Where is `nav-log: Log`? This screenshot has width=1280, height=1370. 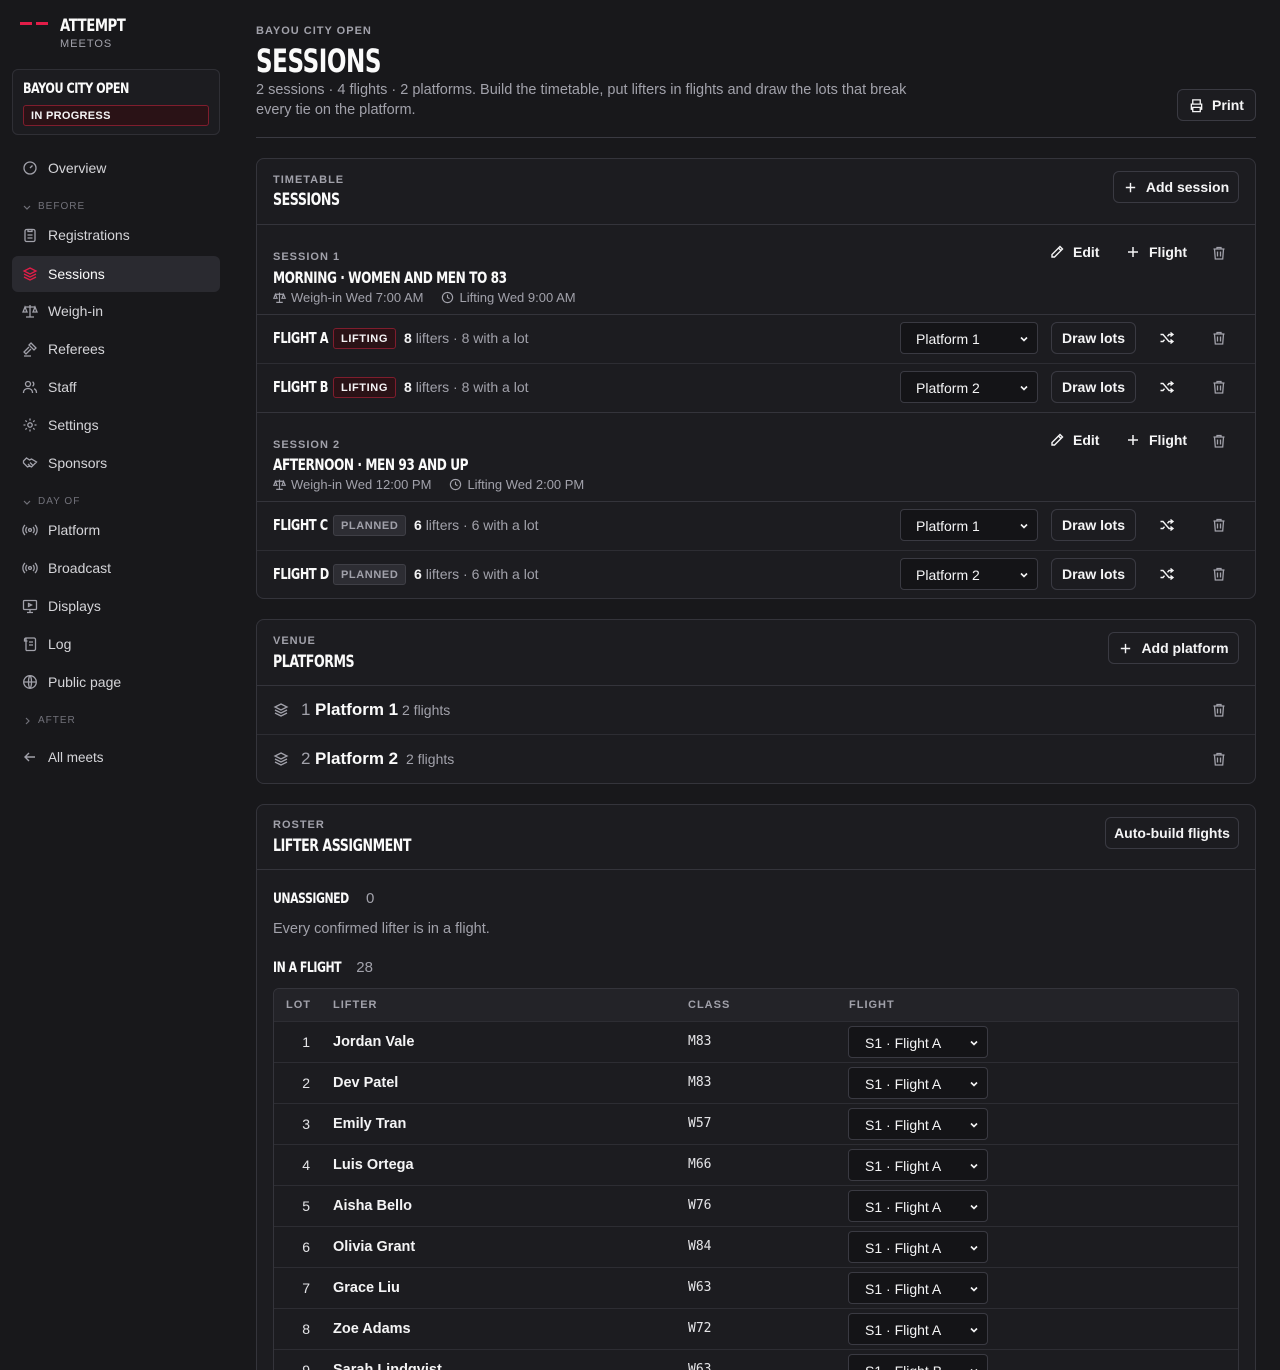 nav-log: Log is located at coordinates (116, 644).